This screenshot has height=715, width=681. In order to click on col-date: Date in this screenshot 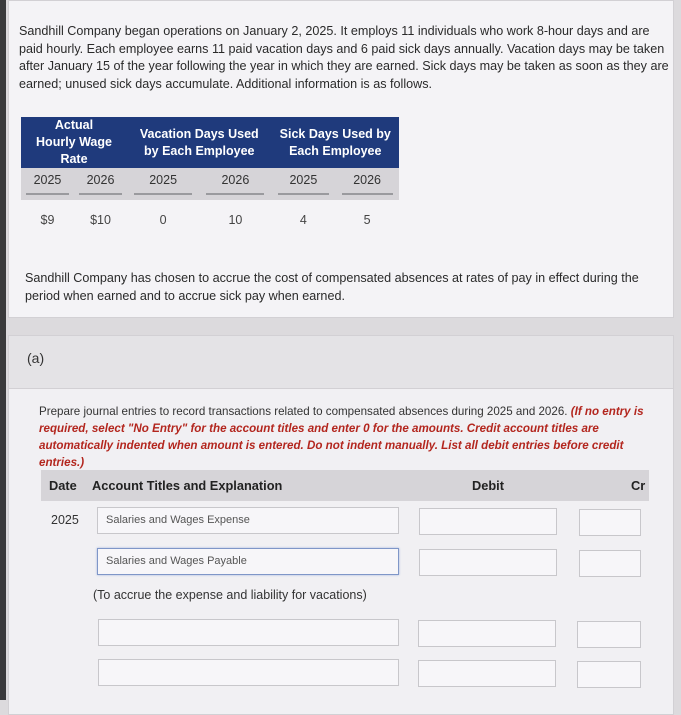, I will do `click(63, 485)`.